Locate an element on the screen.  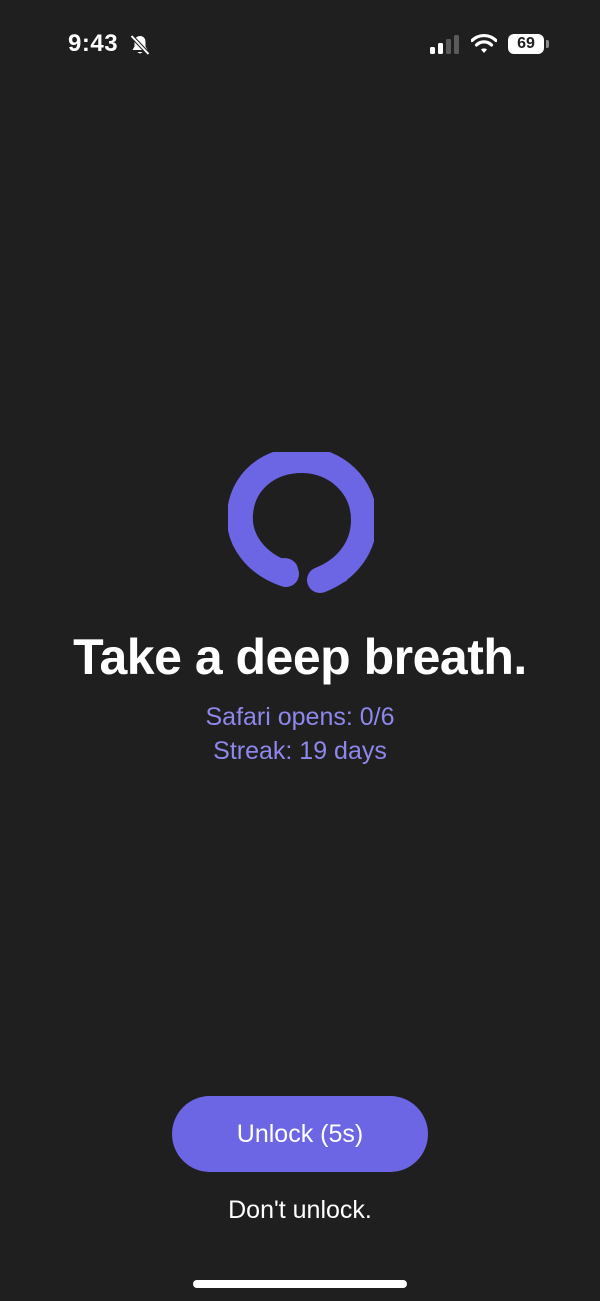
wifi-icon is located at coordinates (484, 43).